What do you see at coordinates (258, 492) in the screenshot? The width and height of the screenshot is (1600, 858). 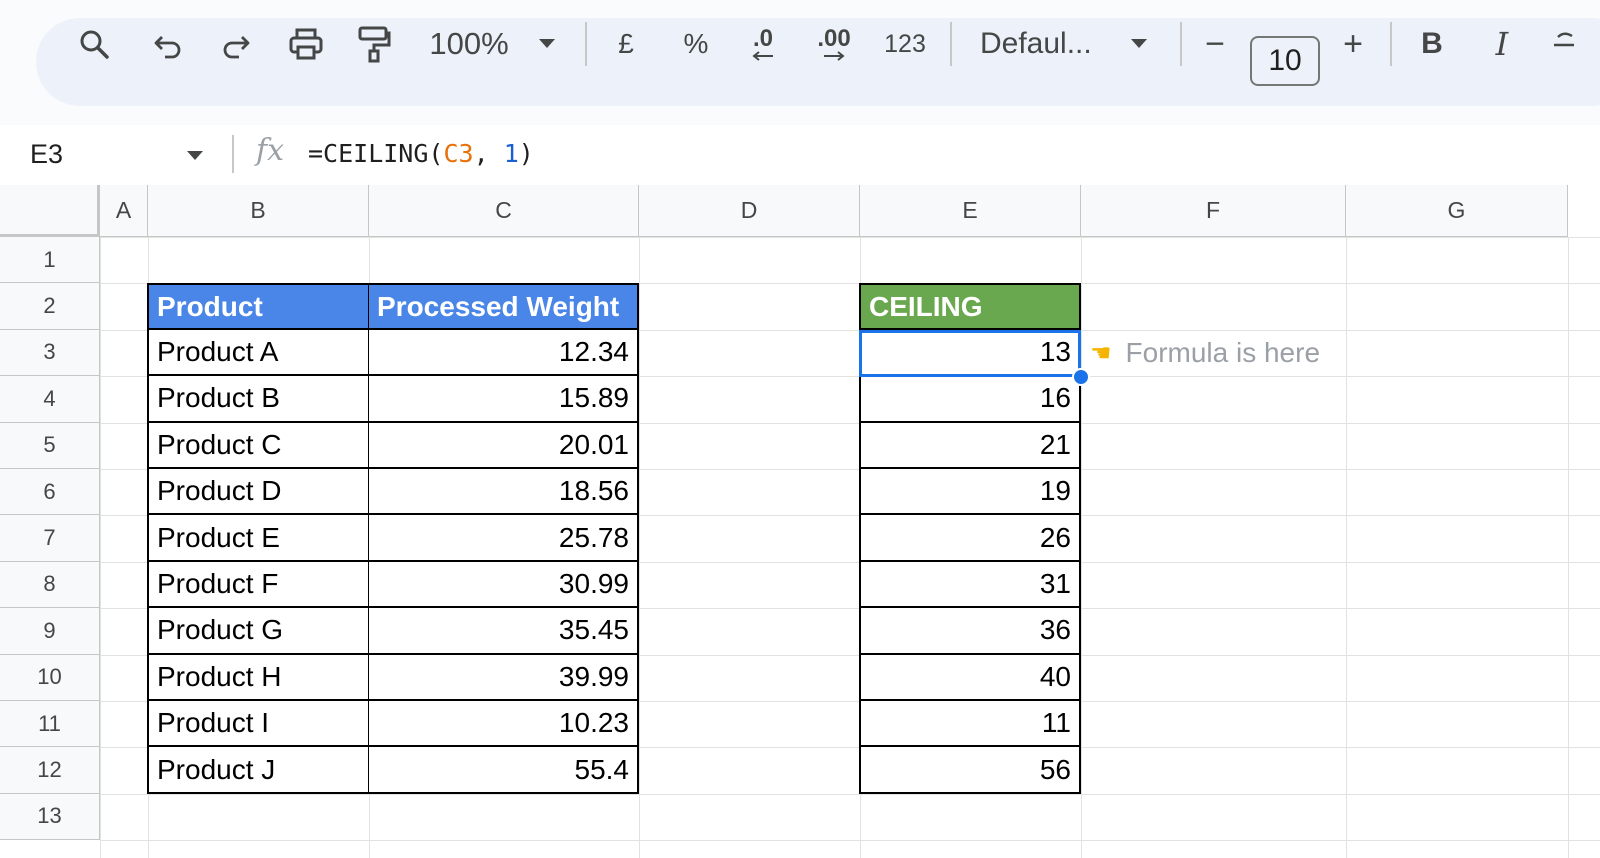 I see `product-cell: Product D` at bounding box center [258, 492].